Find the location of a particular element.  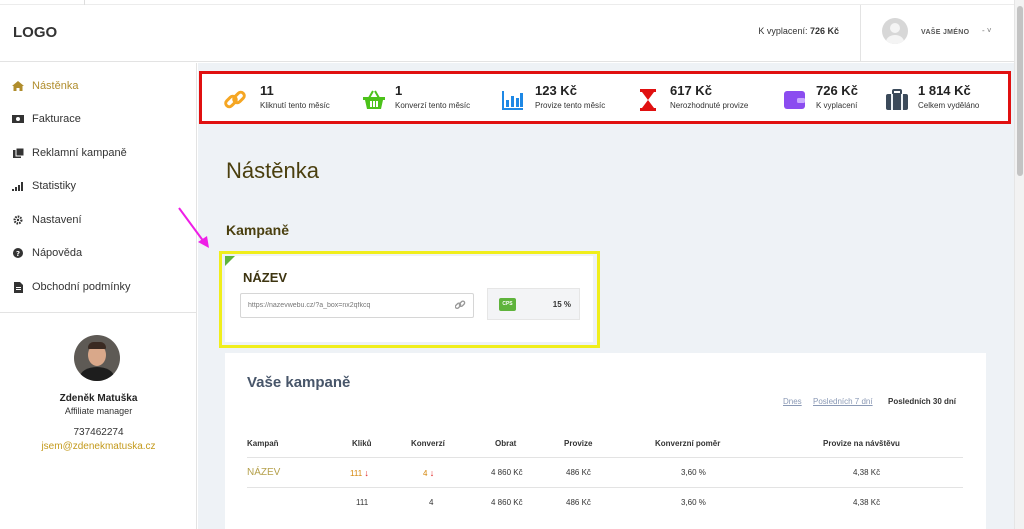

sidebar-item-obchodni-podminky: Obchodní podmínky is located at coordinates (71, 287).